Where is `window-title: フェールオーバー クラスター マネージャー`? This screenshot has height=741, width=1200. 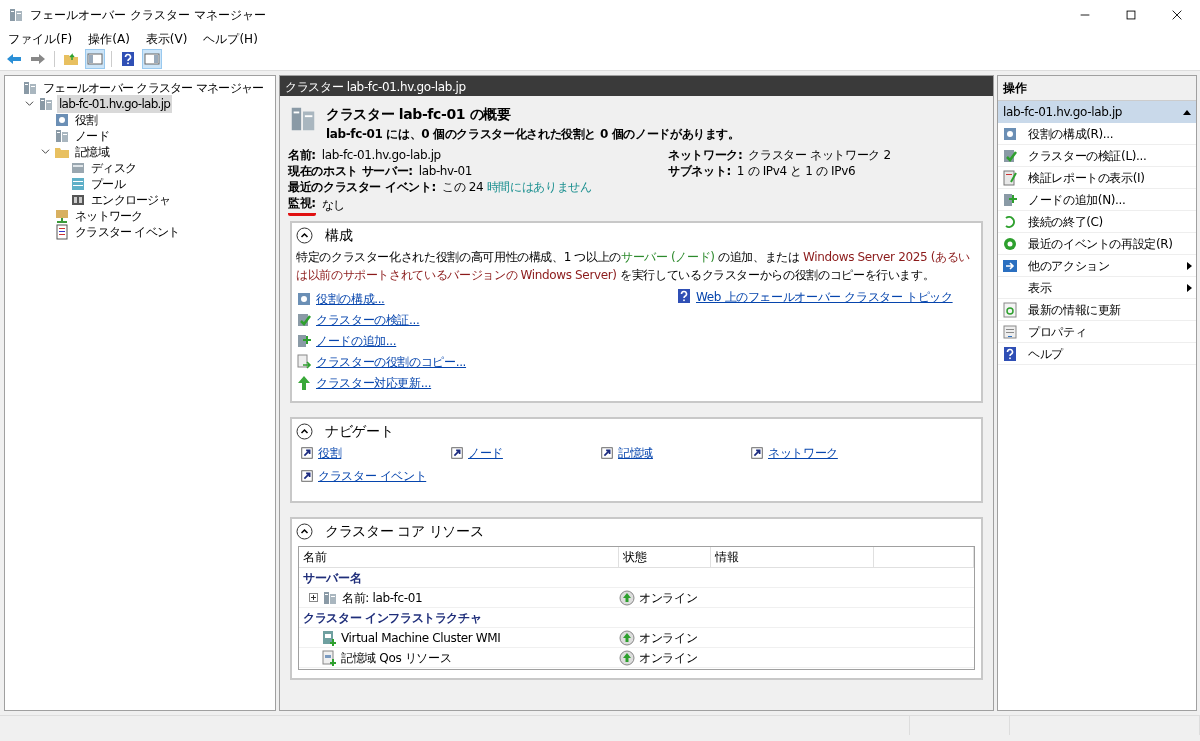
window-title: フェールオーバー クラスター マネージャー is located at coordinates (148, 15).